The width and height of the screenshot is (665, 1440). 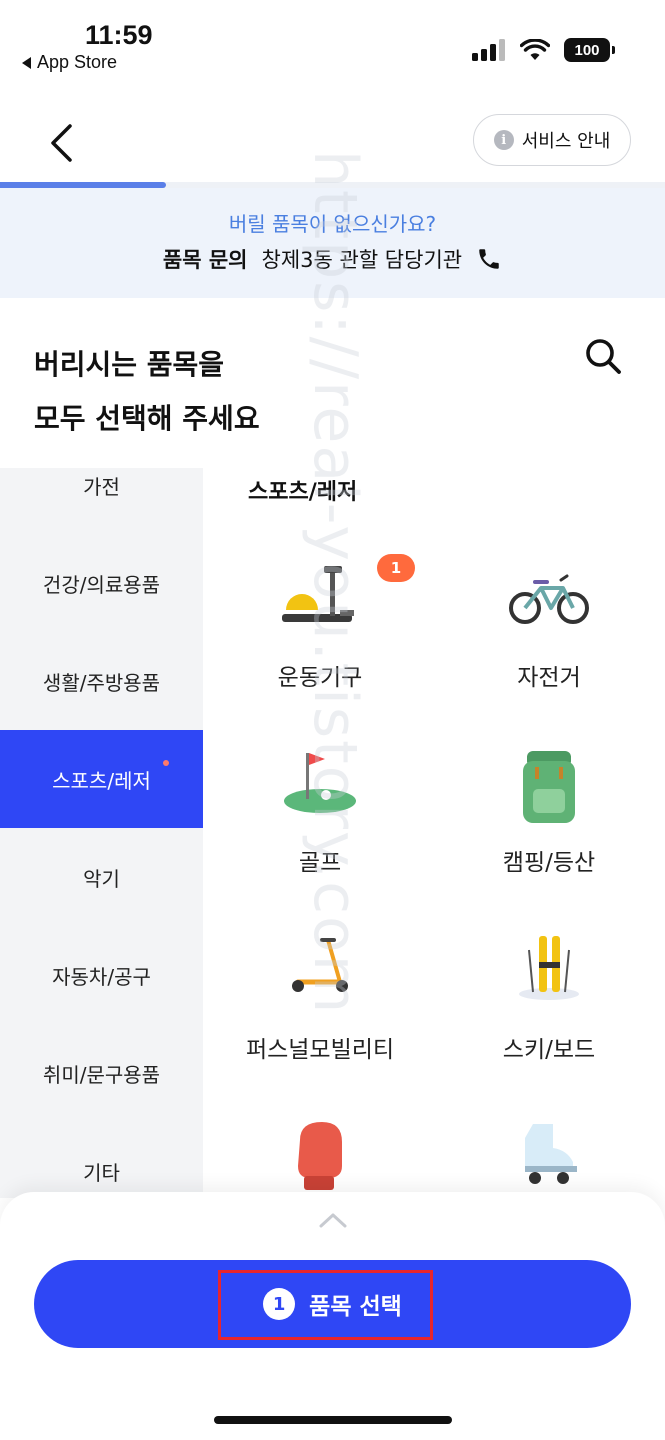 What do you see at coordinates (147, 392) in the screenshot?
I see `page-title: 버리시는 품목을 모두 선택해 주세요` at bounding box center [147, 392].